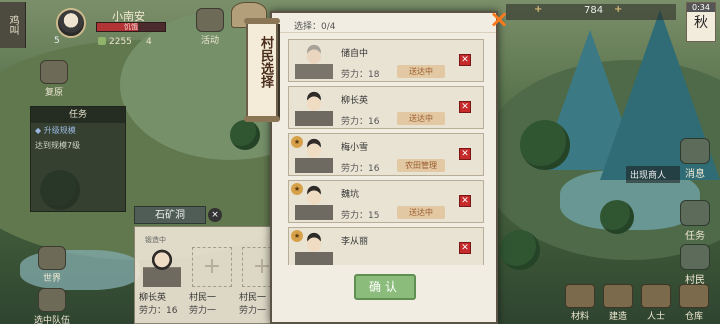 This screenshot has width=720, height=324. I want to click on mine-panel: 锻造中 柳长英 劳力：16 + 村民一 劳力一 + 村民一 劳力一, so click(209, 275).